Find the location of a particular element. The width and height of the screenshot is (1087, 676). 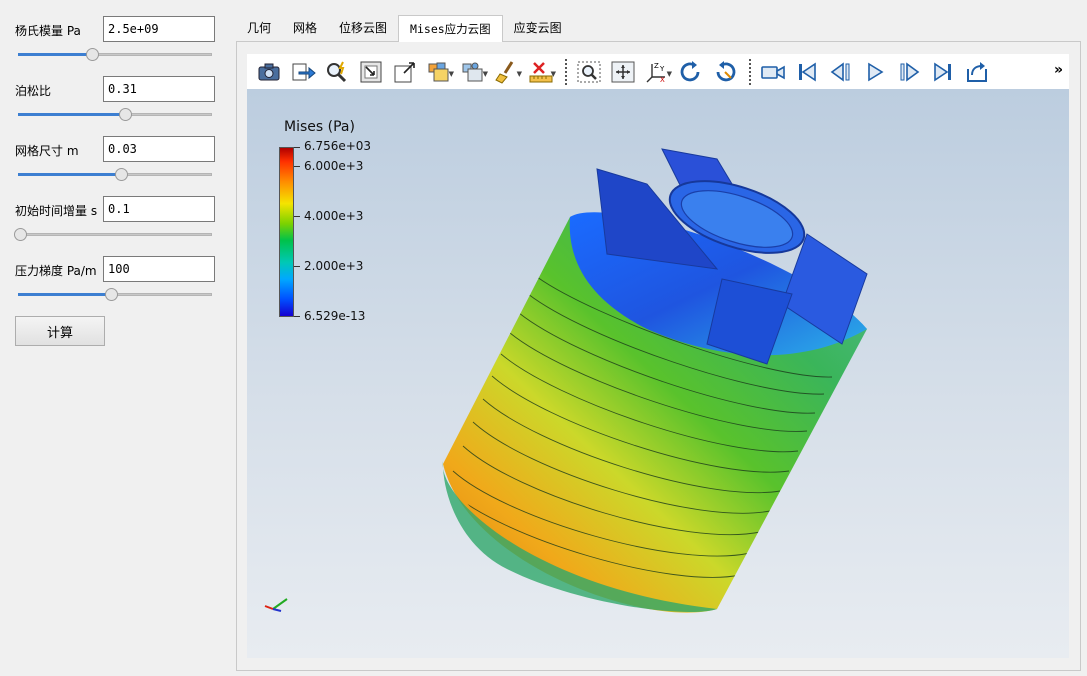

pressure-gradient-label: 压力梯度 Pa/m is located at coordinates (56, 271).